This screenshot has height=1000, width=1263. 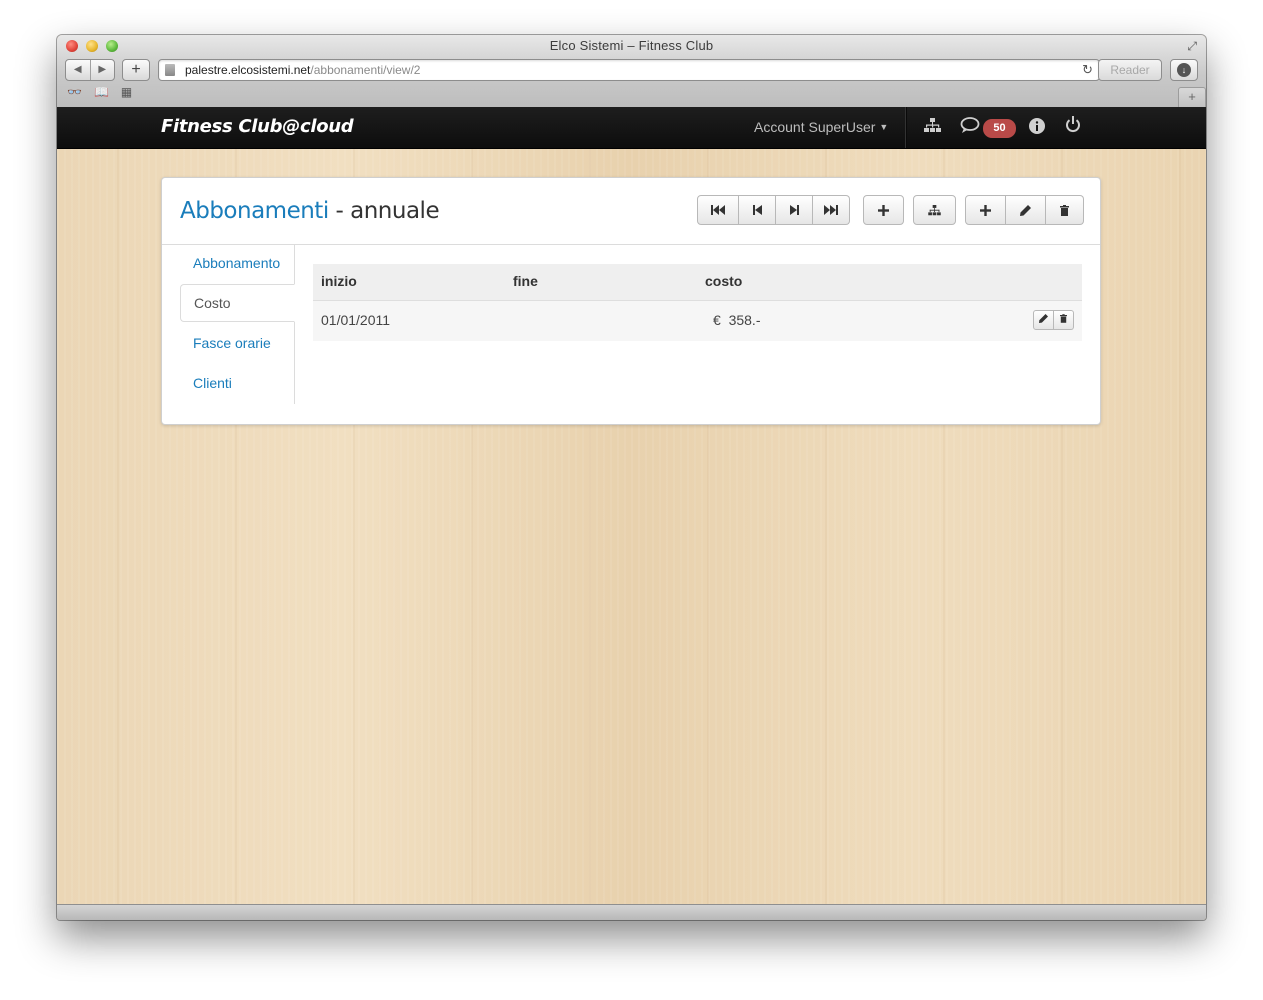 I want to click on new-record-group, so click(x=883, y=210).